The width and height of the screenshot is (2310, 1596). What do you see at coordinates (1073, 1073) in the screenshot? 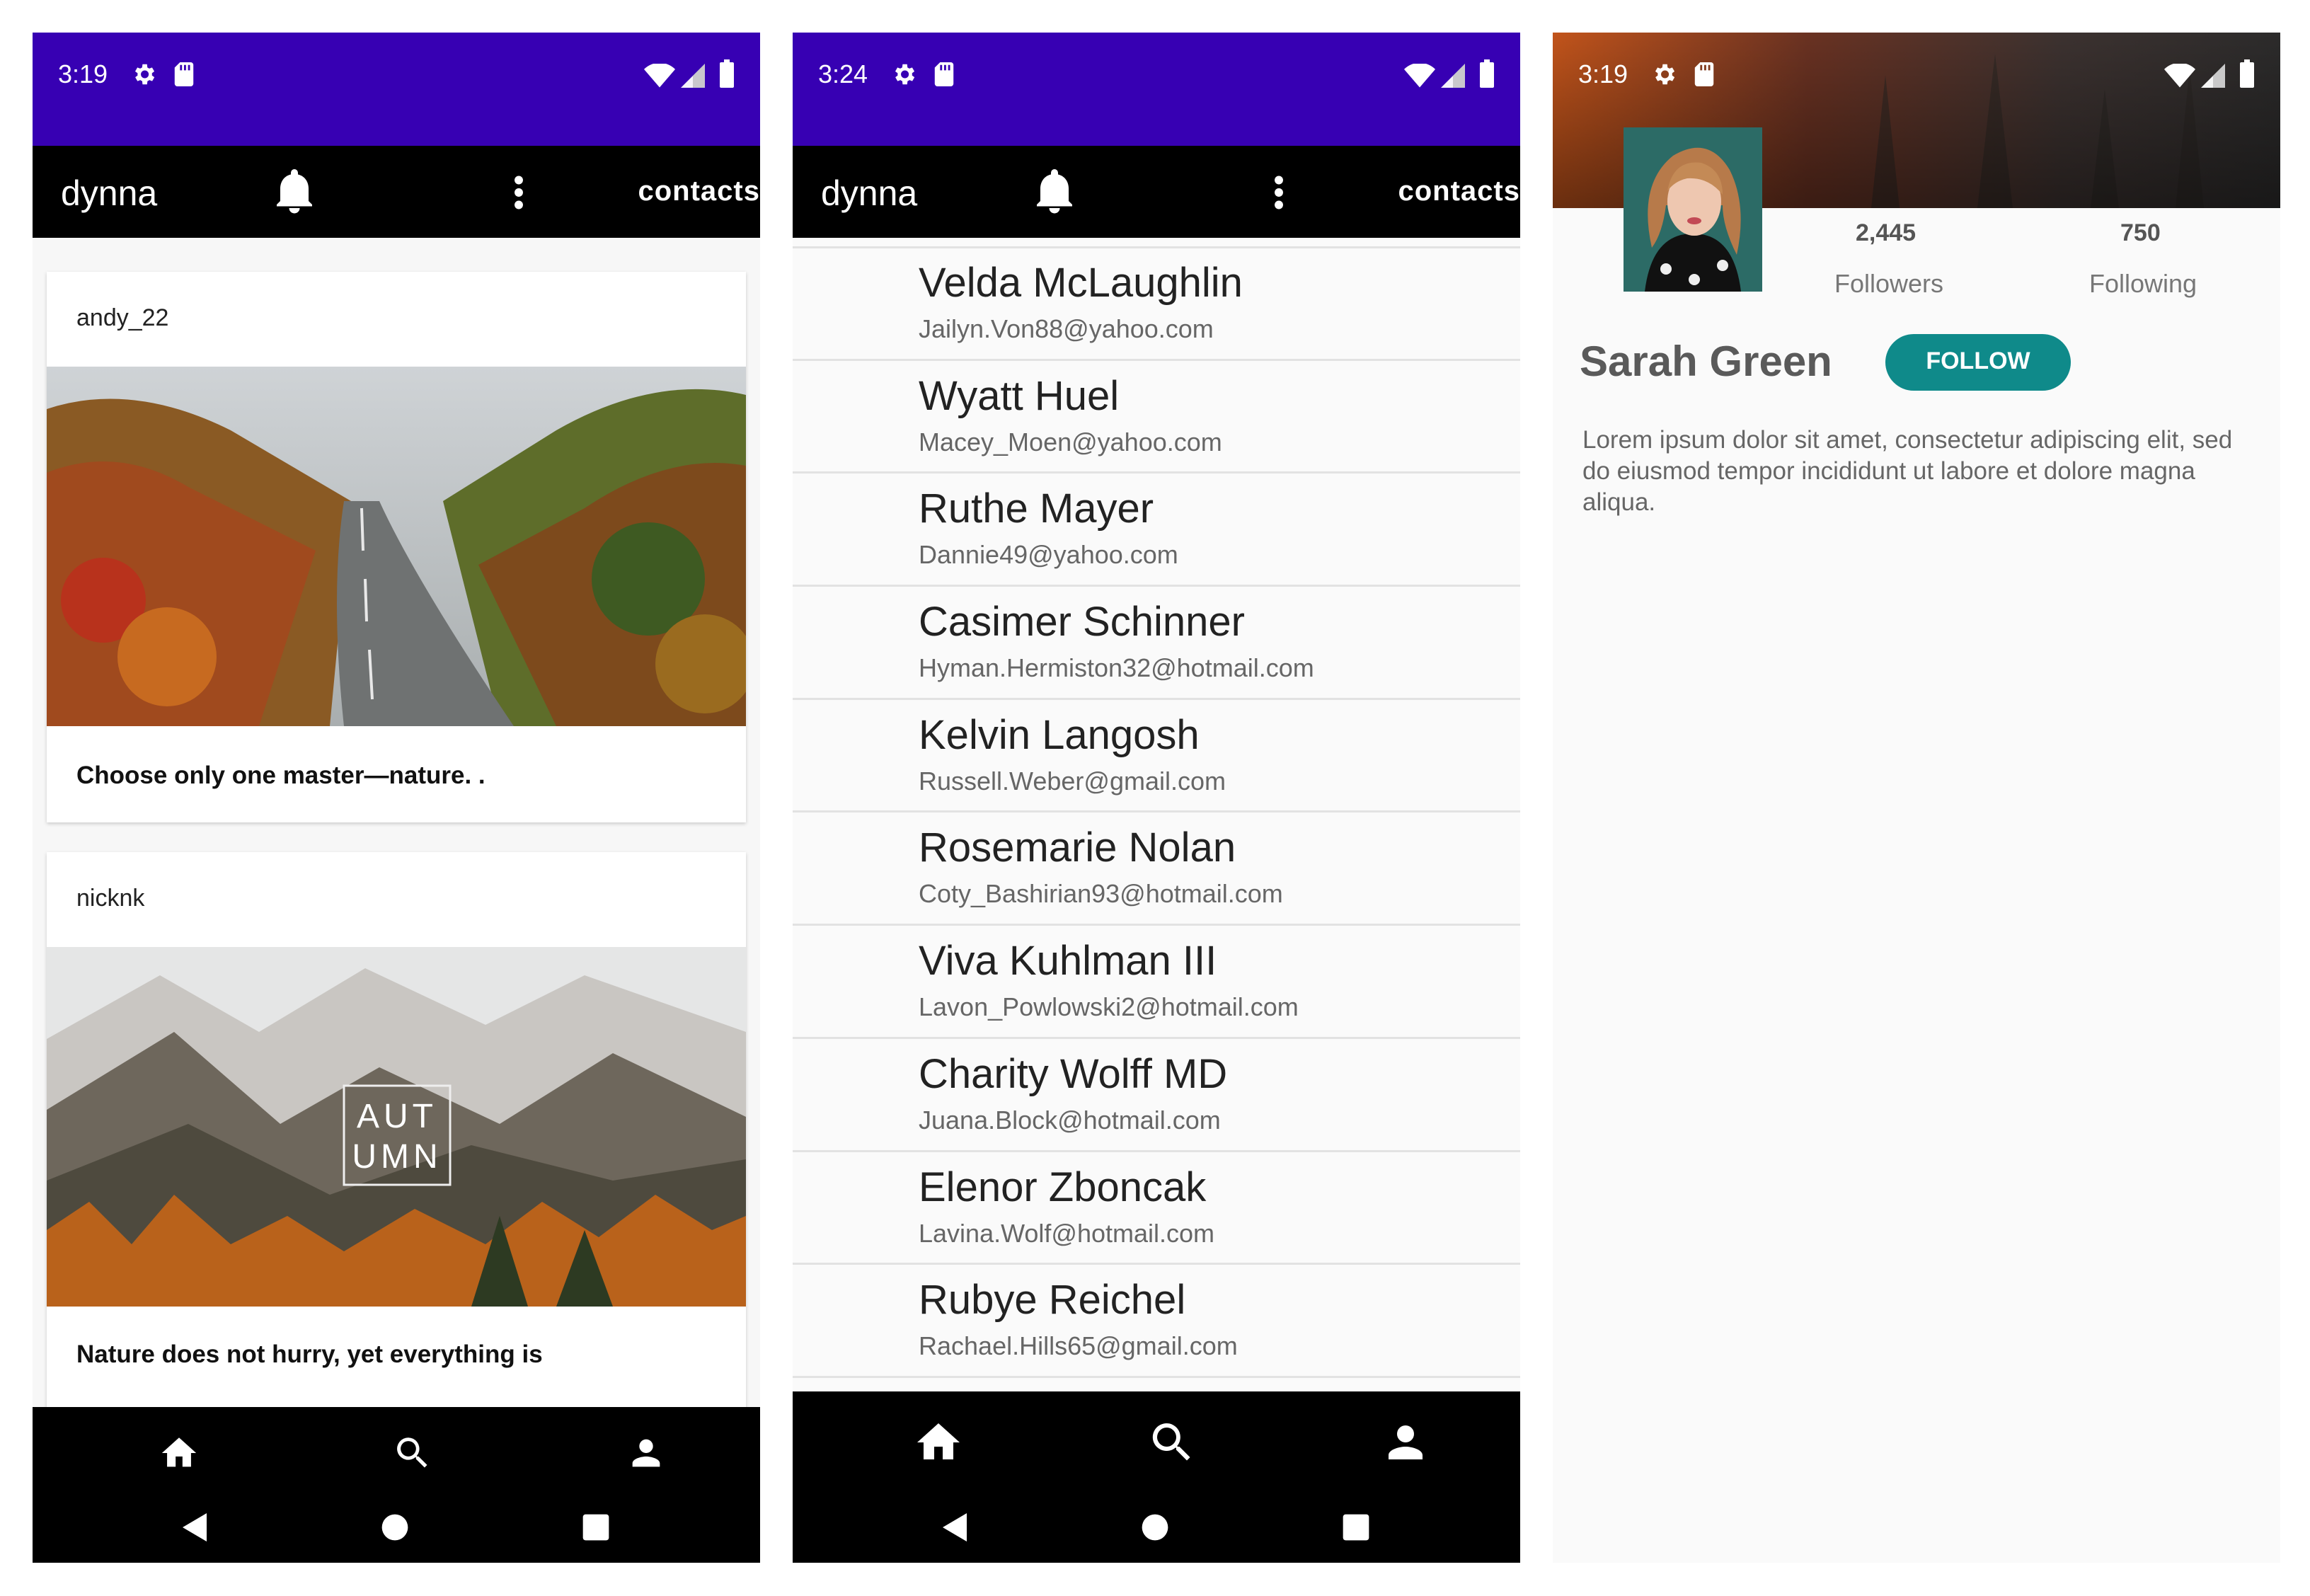
I see `contact-name: Charity Wolff MD` at bounding box center [1073, 1073].